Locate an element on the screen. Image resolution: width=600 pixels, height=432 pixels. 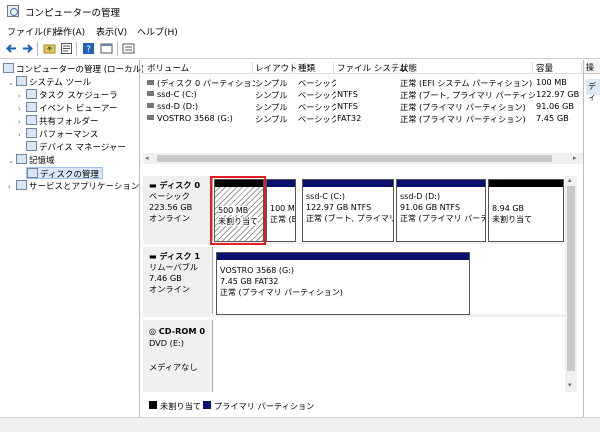
partition-text: ssd-C (C:) 122.97 GB NTFS 正常 (ブート, プライマリ / is located at coordinates (348, 206).